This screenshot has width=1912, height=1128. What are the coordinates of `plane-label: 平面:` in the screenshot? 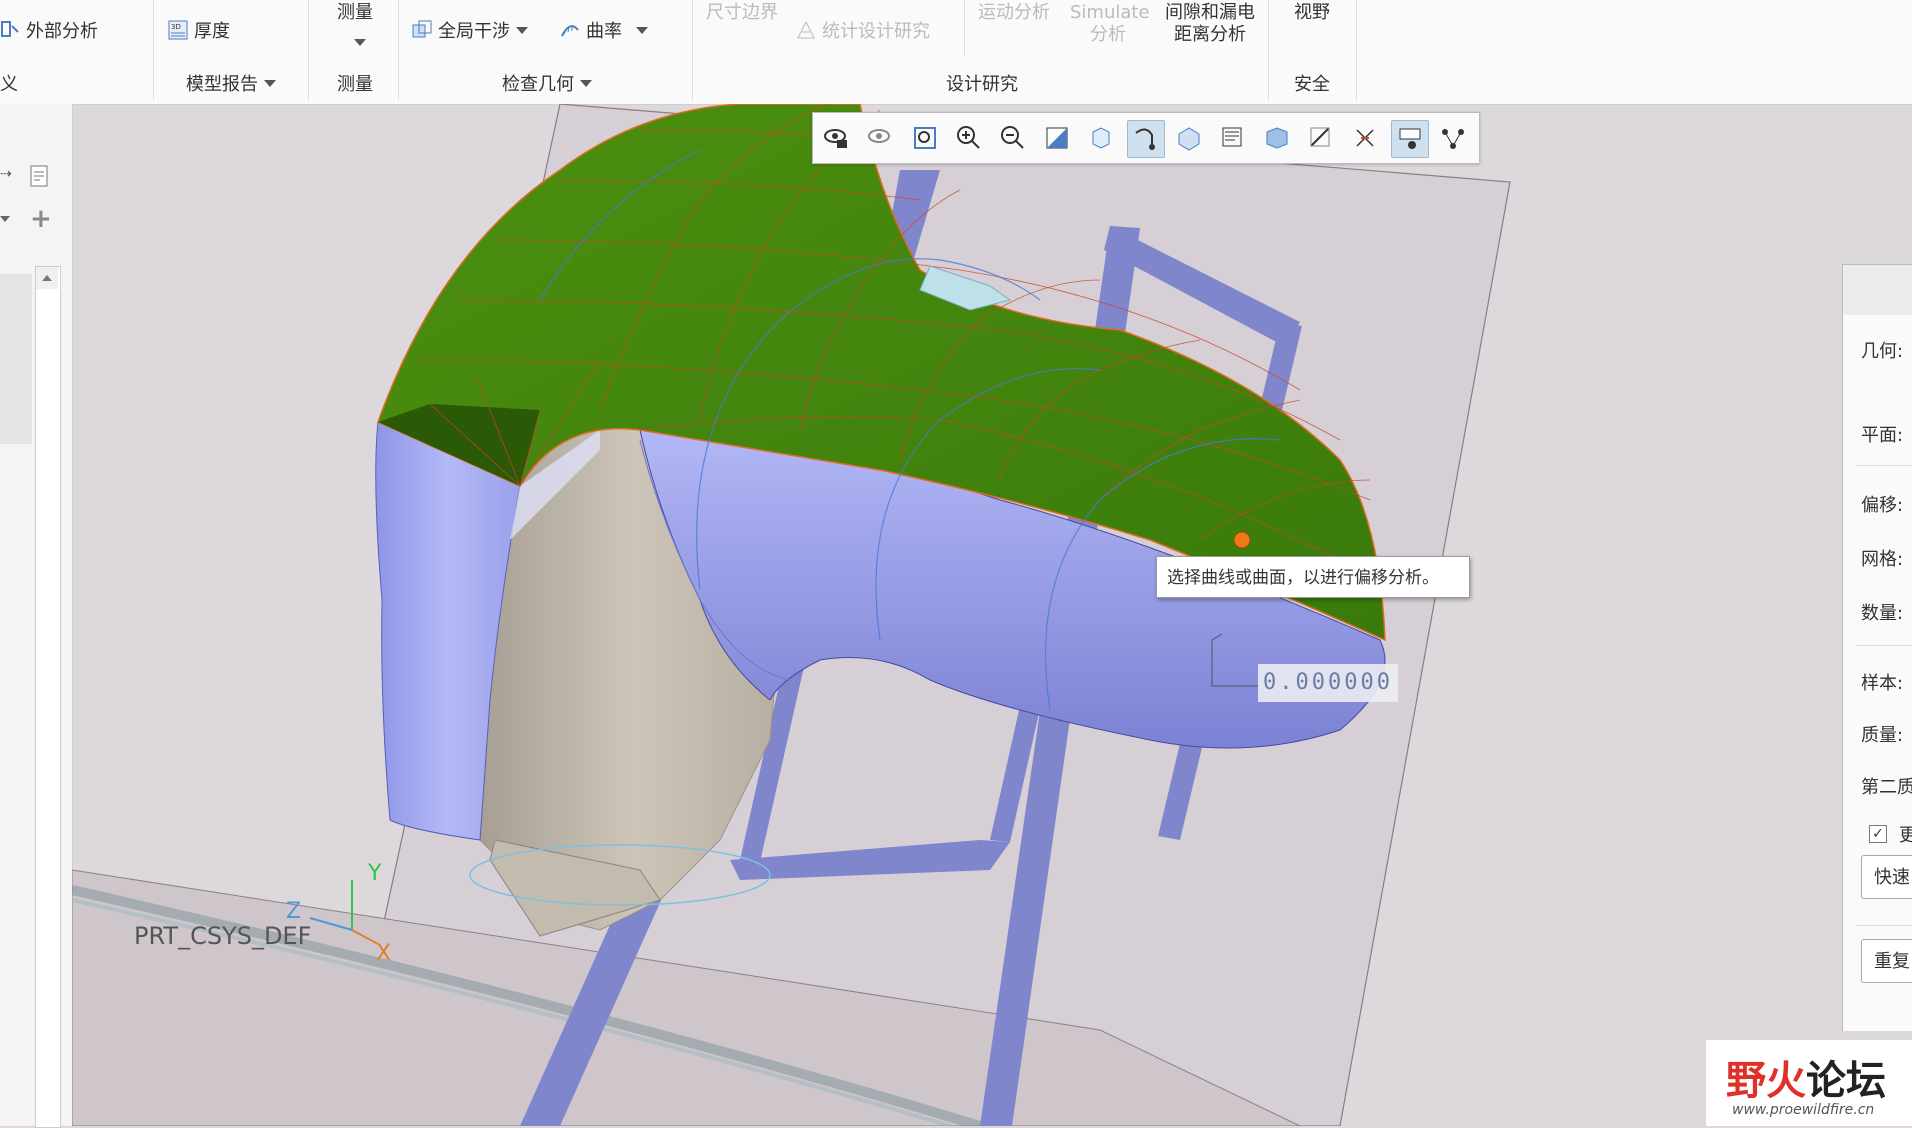 It's located at (1882, 435).